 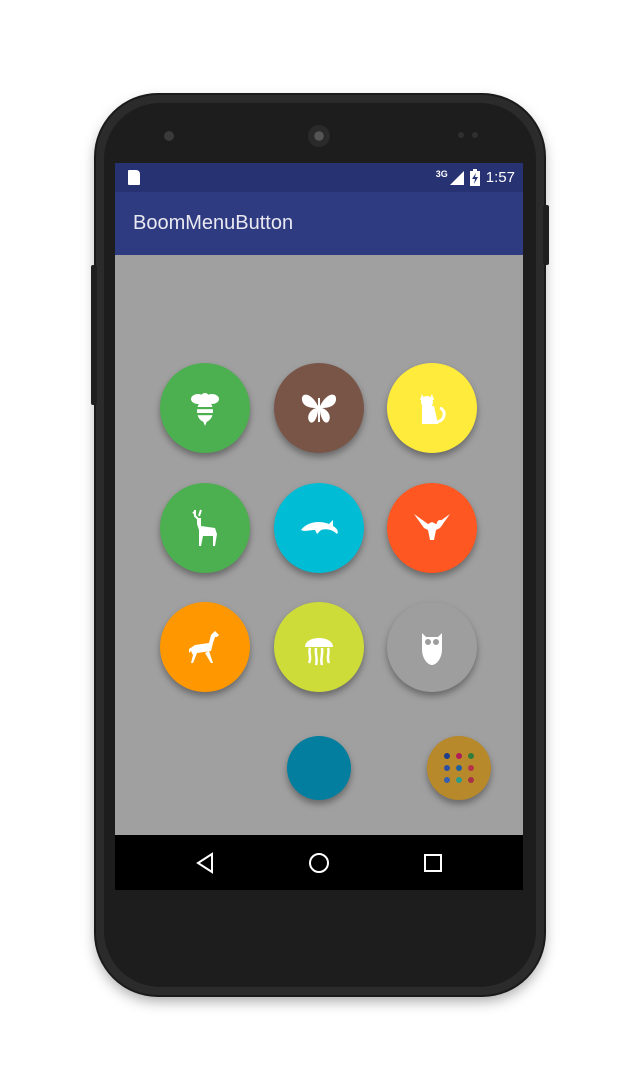 I want to click on power-button, so click(x=546, y=235).